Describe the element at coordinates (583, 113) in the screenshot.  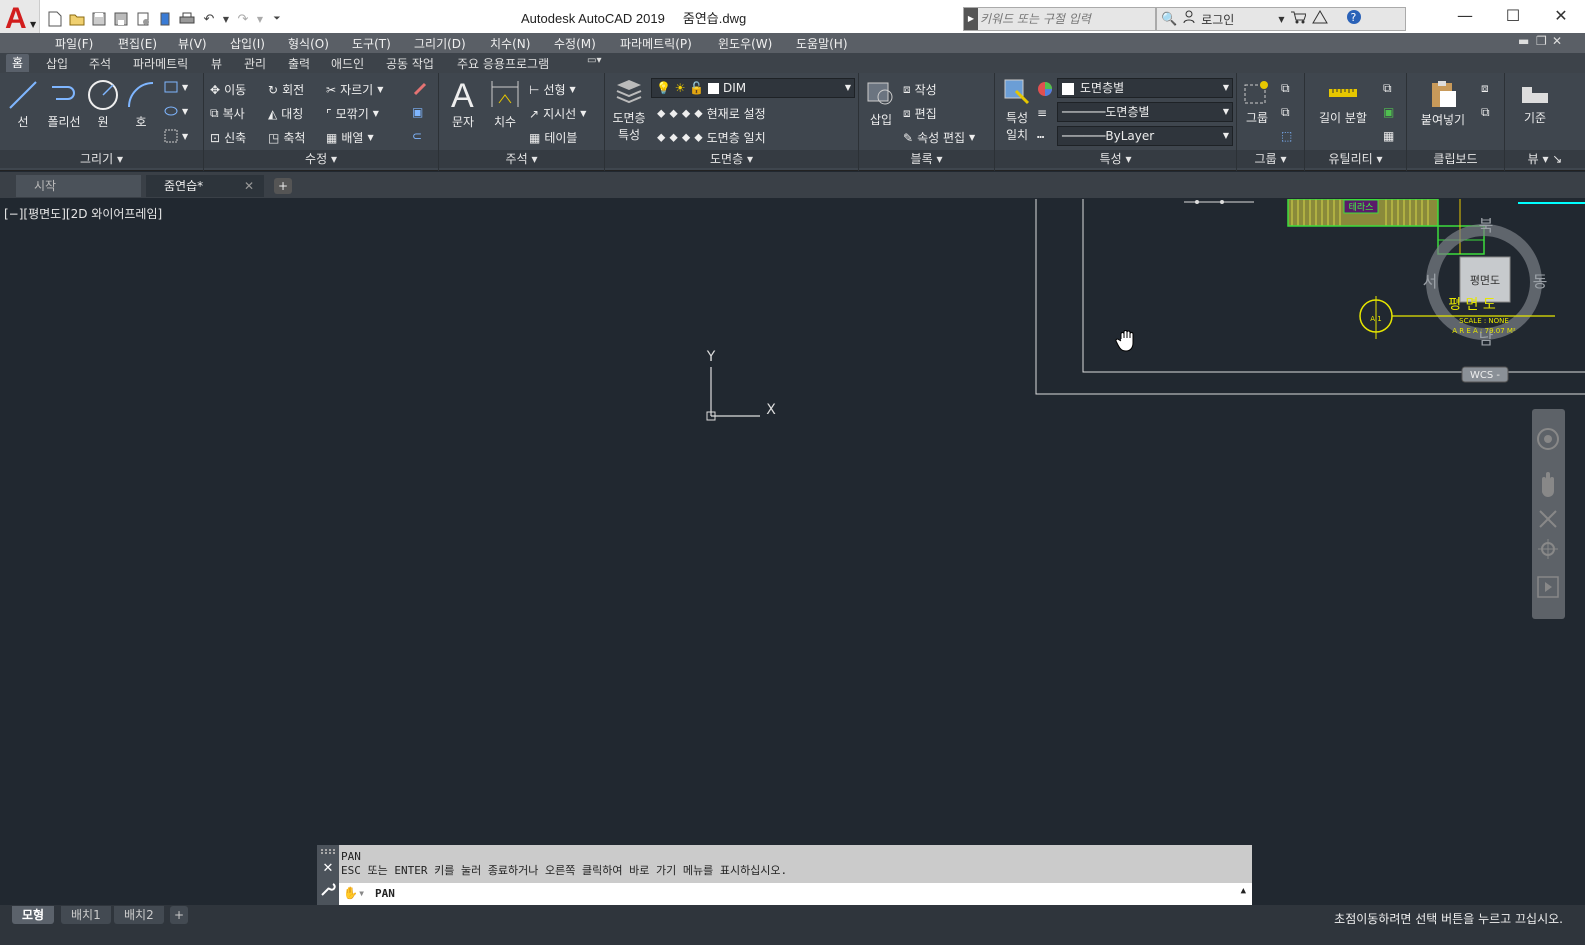
I see `leader-dropdown-icon: ▼` at that location.